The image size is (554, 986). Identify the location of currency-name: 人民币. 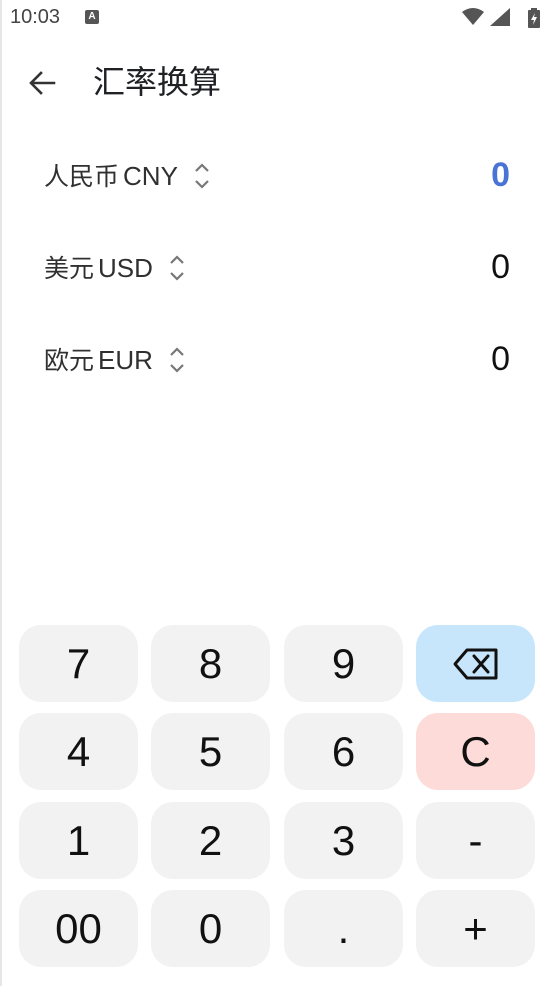
(82, 176).